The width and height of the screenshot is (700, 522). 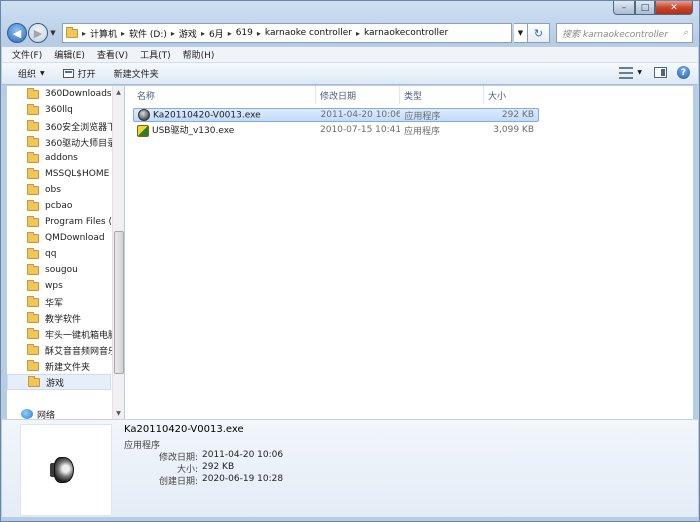 What do you see at coordinates (81, 143) in the screenshot?
I see `nav-folder-label: 360驱动大师目录` at bounding box center [81, 143].